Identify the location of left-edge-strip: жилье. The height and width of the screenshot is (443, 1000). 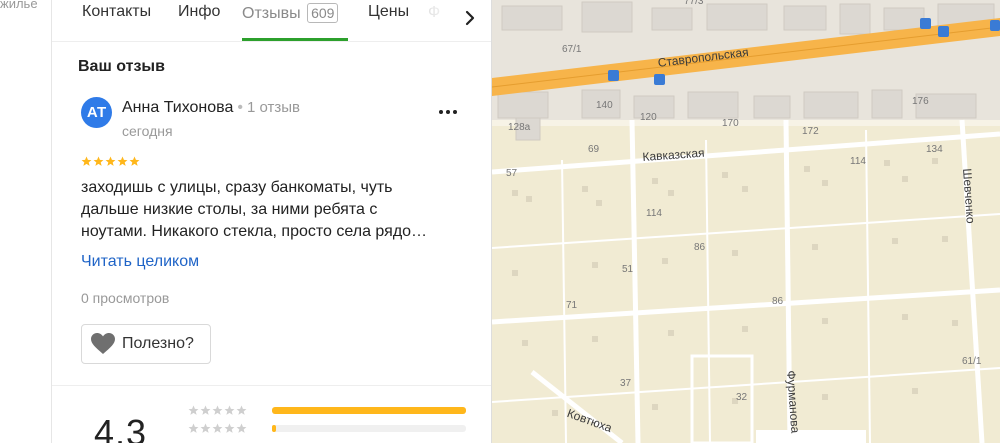
(26, 221).